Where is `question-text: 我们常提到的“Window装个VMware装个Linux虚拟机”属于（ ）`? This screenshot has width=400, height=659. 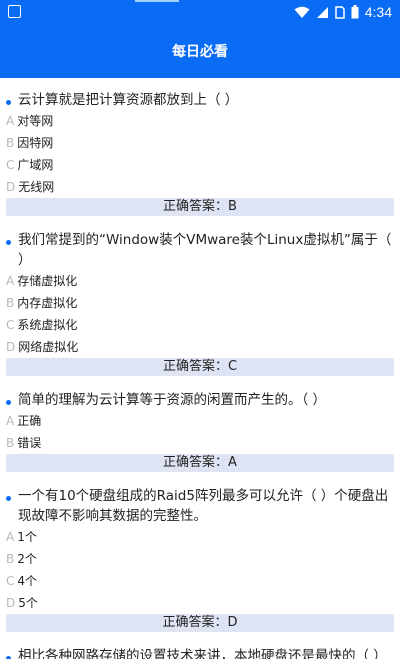
question-text: 我们常提到的“Window装个VMware装个Linux虚拟机”属于（ ） is located at coordinates (200, 250).